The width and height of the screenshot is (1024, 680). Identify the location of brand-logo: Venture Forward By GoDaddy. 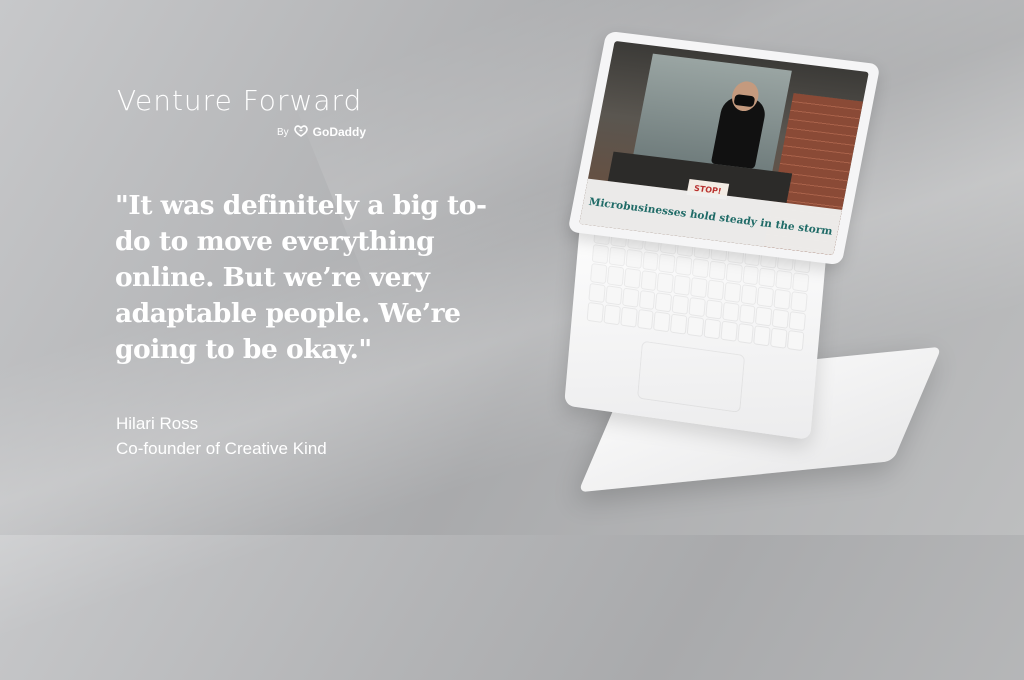
(241, 111).